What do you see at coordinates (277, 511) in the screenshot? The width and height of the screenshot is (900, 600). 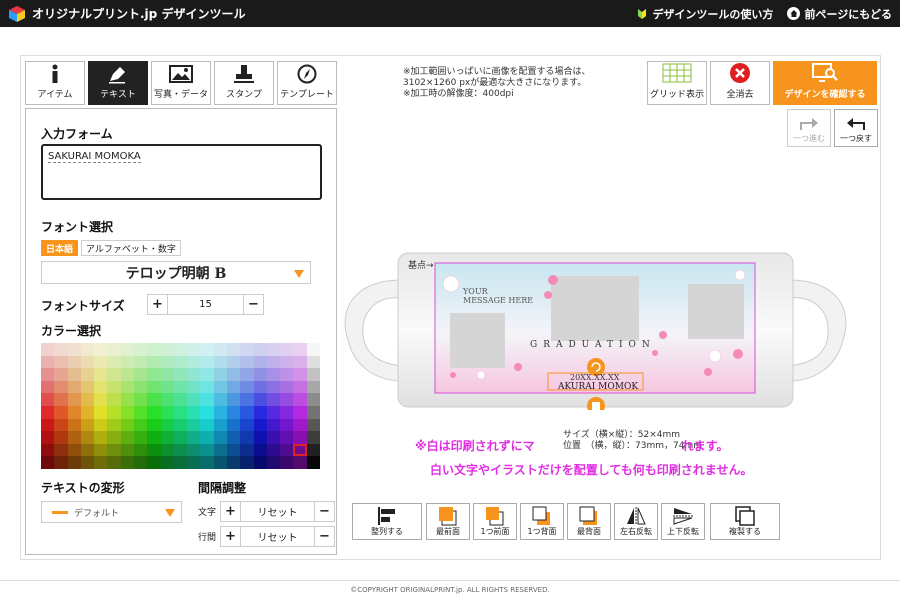 I see `char-spacing-reset-button: リセット` at bounding box center [277, 511].